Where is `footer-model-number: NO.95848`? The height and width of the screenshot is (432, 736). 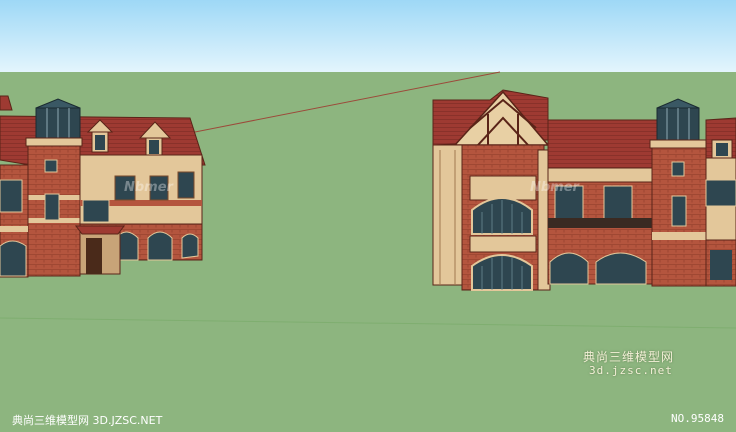
footer-model-number: NO.95848 is located at coordinates (697, 418).